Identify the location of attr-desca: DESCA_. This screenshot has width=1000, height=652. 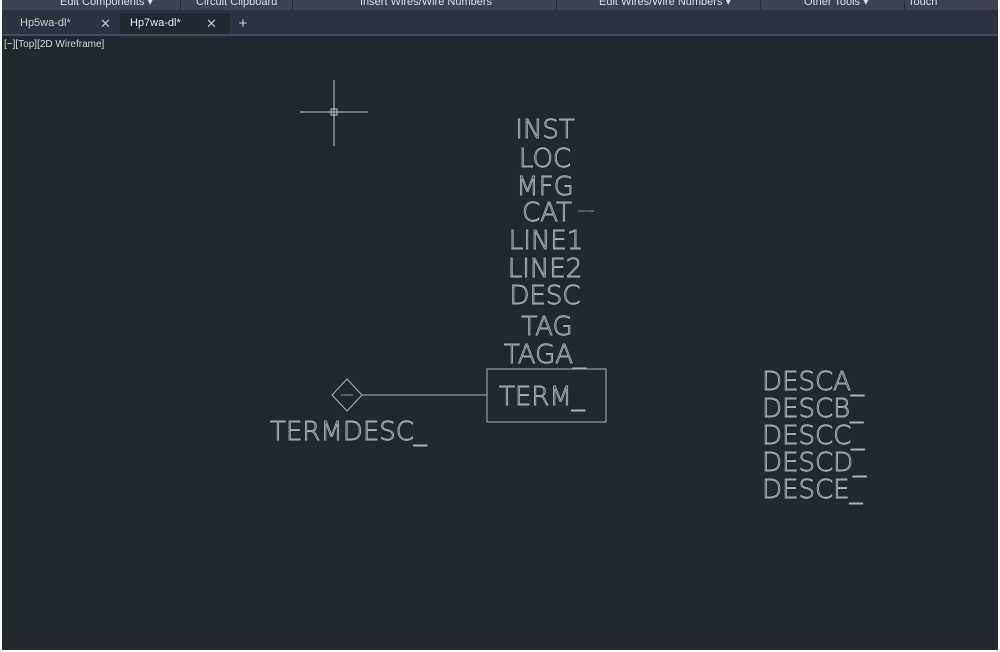
(813, 382).